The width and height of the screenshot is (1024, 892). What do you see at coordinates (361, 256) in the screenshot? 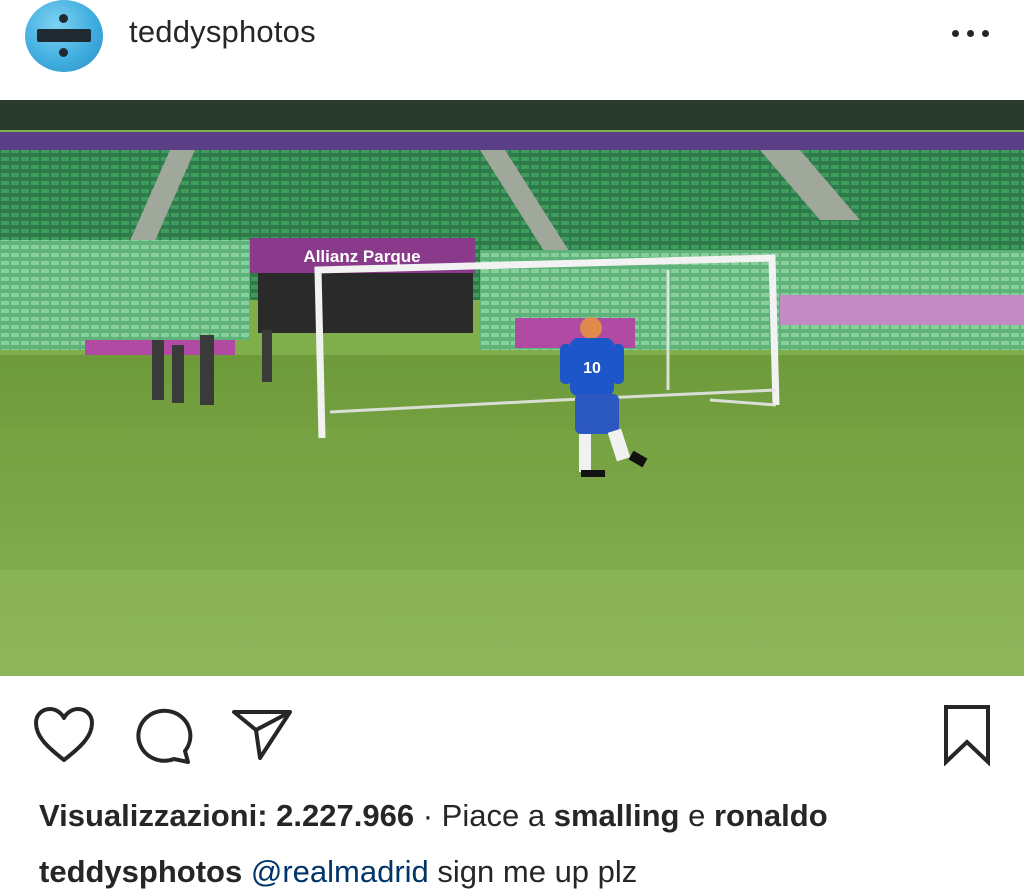
I see `stadium-sign: Allianz Parque` at bounding box center [361, 256].